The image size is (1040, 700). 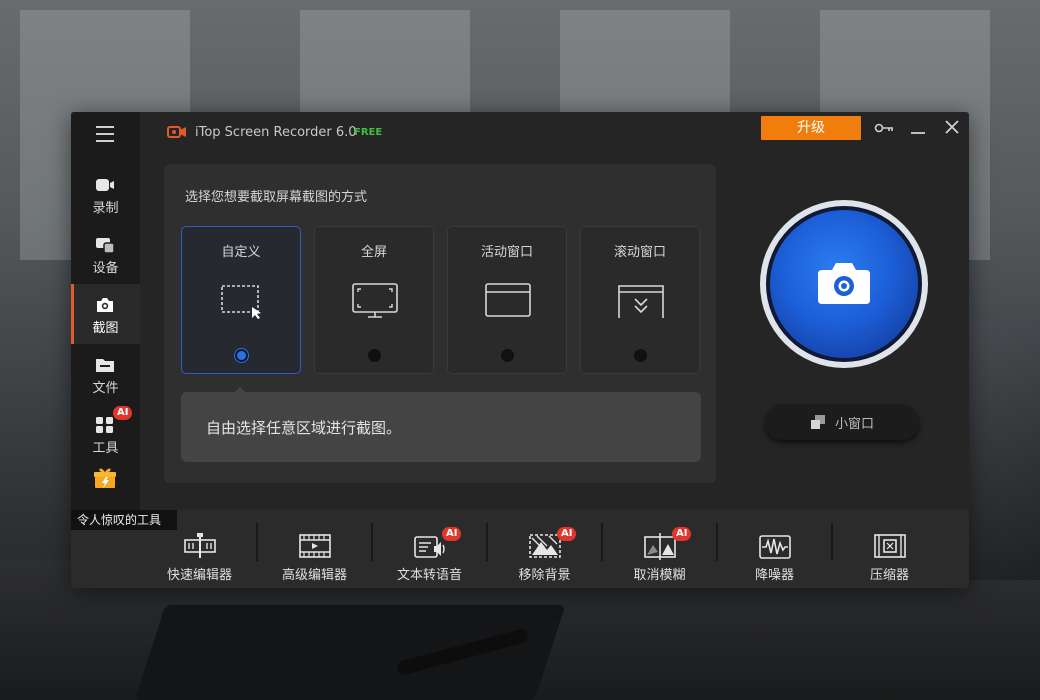 I want to click on sidebar-item-label: 工具, so click(x=105, y=448).